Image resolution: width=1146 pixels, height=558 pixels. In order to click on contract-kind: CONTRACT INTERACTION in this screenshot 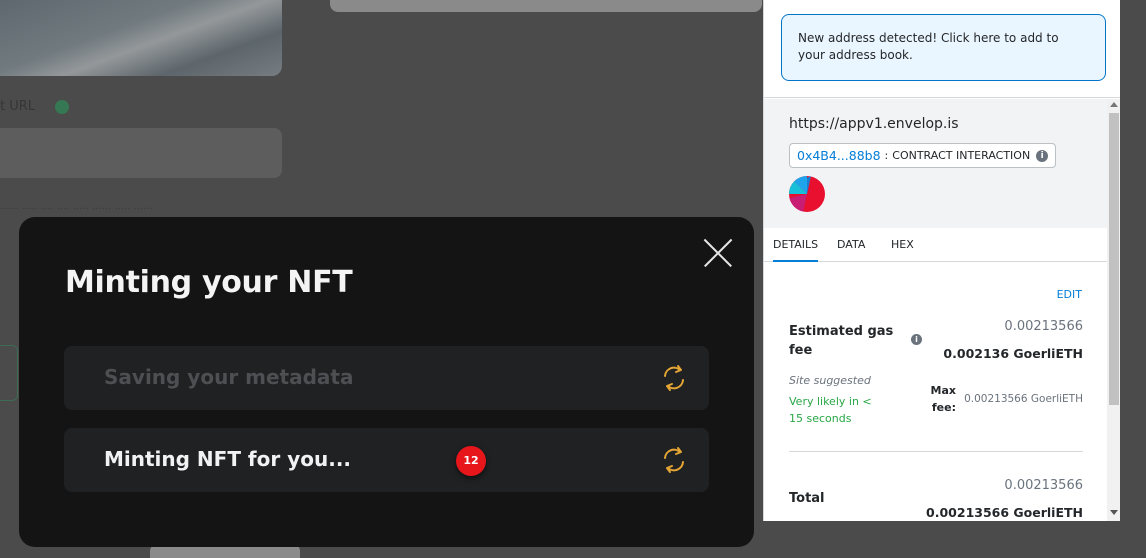, I will do `click(961, 155)`.